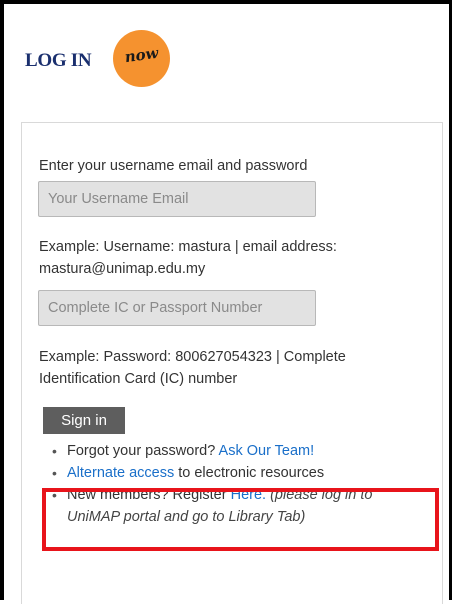  Describe the element at coordinates (122, 269) in the screenshot. I see `username-example-line2: mastura@unimap.edu.my` at that location.